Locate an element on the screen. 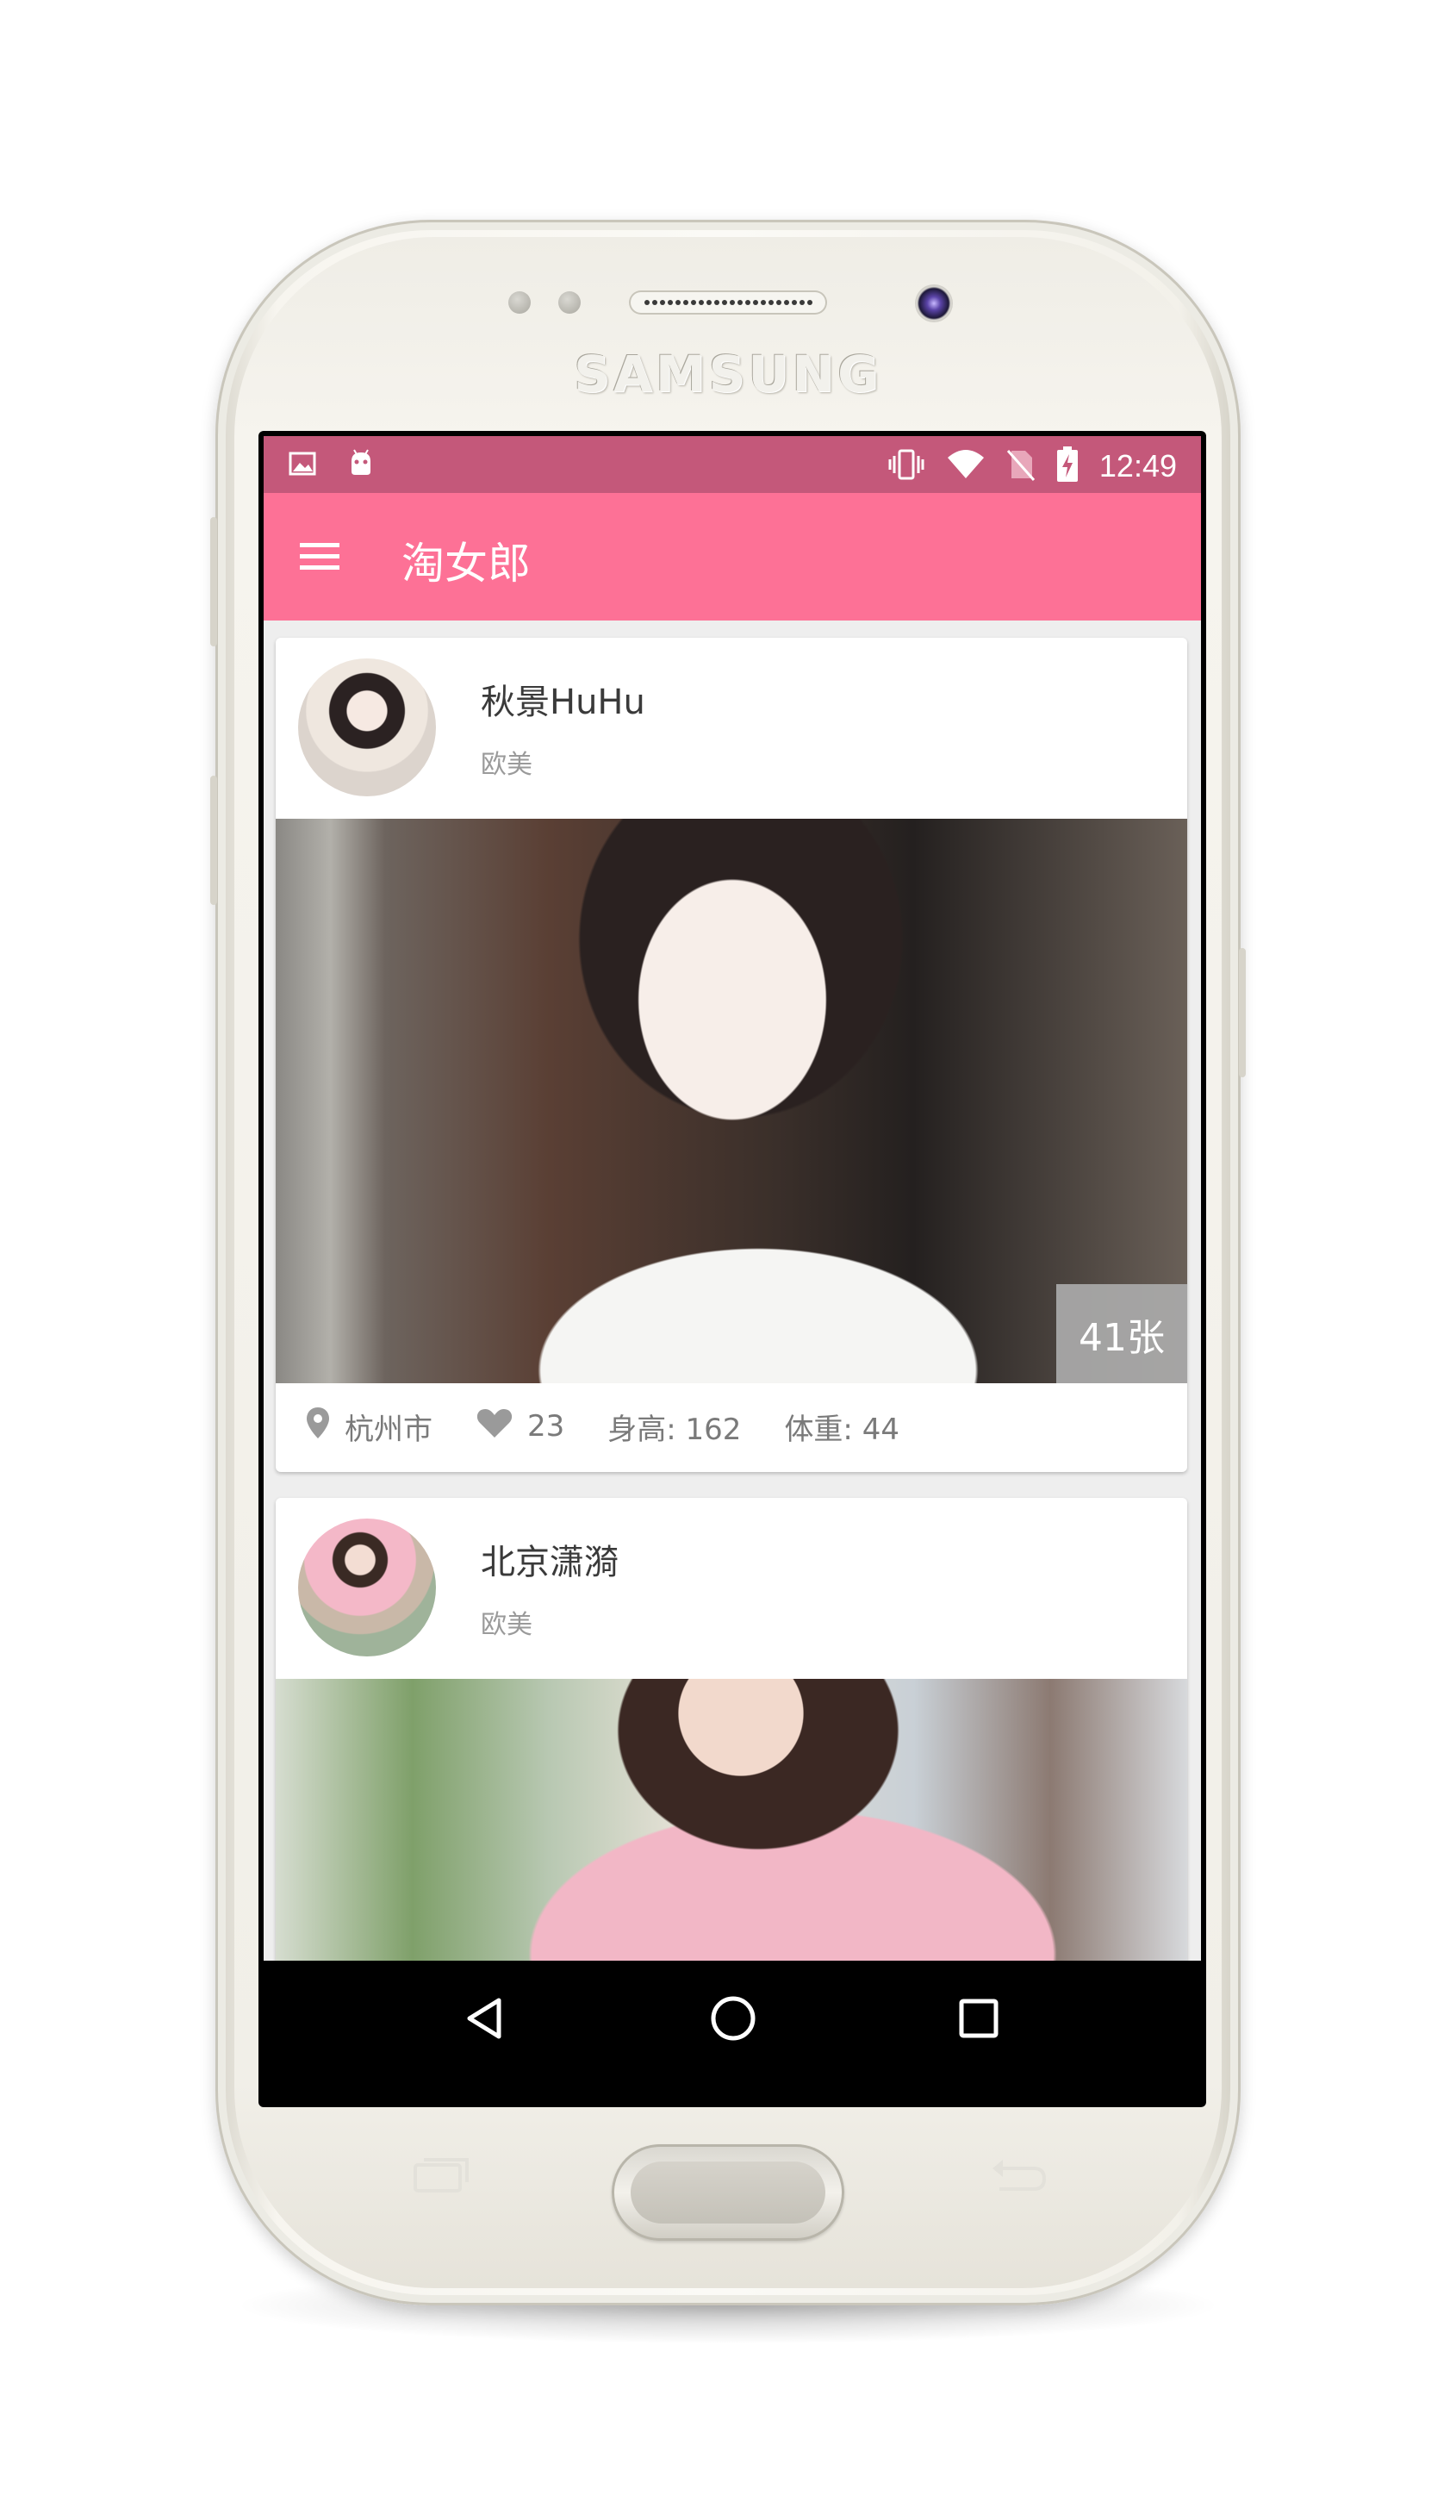  no-sim-icon is located at coordinates (1021, 466).